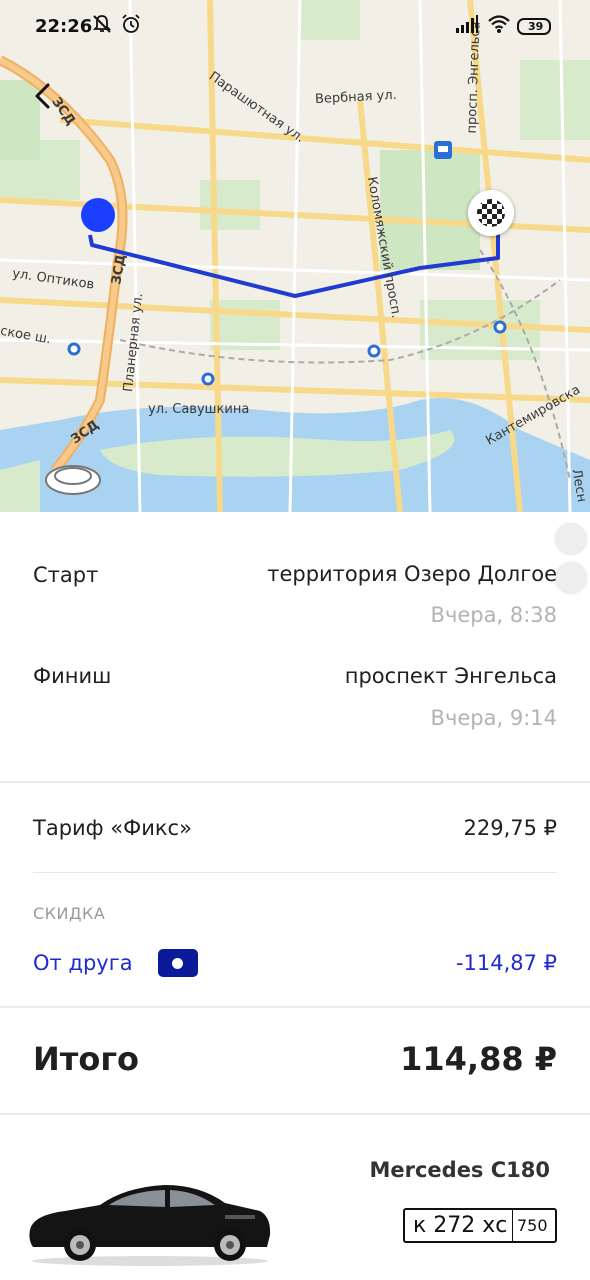  What do you see at coordinates (295, 28) in the screenshot?
I see `status-bar: 22:26 39` at bounding box center [295, 28].